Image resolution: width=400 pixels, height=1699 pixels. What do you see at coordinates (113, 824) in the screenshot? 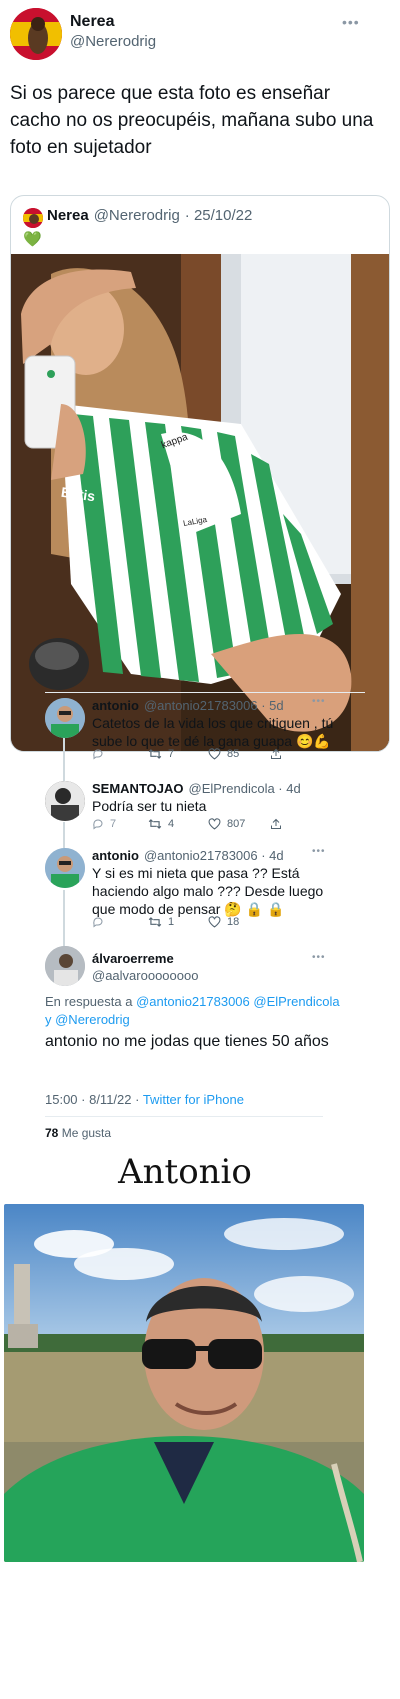
I see `reply-count: 7` at bounding box center [113, 824].